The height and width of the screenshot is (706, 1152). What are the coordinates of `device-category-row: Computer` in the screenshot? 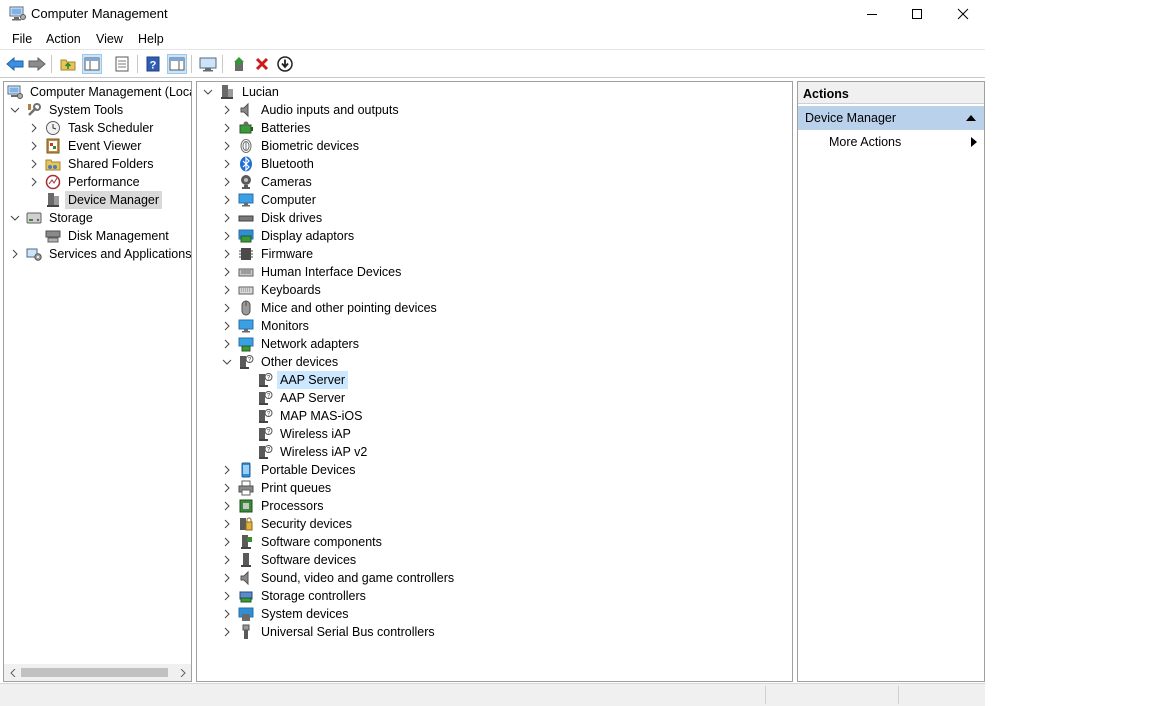 It's located at (270, 200).